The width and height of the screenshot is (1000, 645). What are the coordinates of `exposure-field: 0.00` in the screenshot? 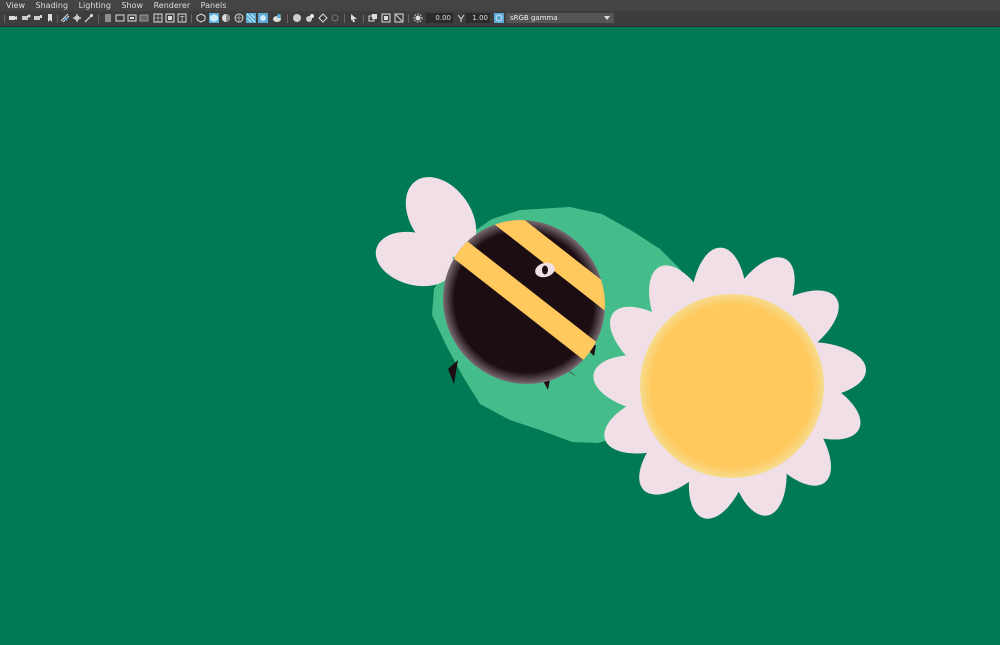 It's located at (439, 18).